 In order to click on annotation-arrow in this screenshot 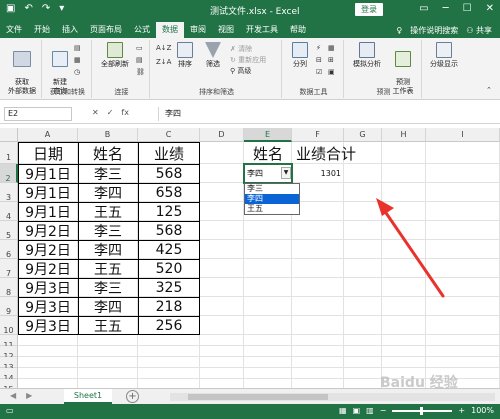, I will do `click(410, 248)`.